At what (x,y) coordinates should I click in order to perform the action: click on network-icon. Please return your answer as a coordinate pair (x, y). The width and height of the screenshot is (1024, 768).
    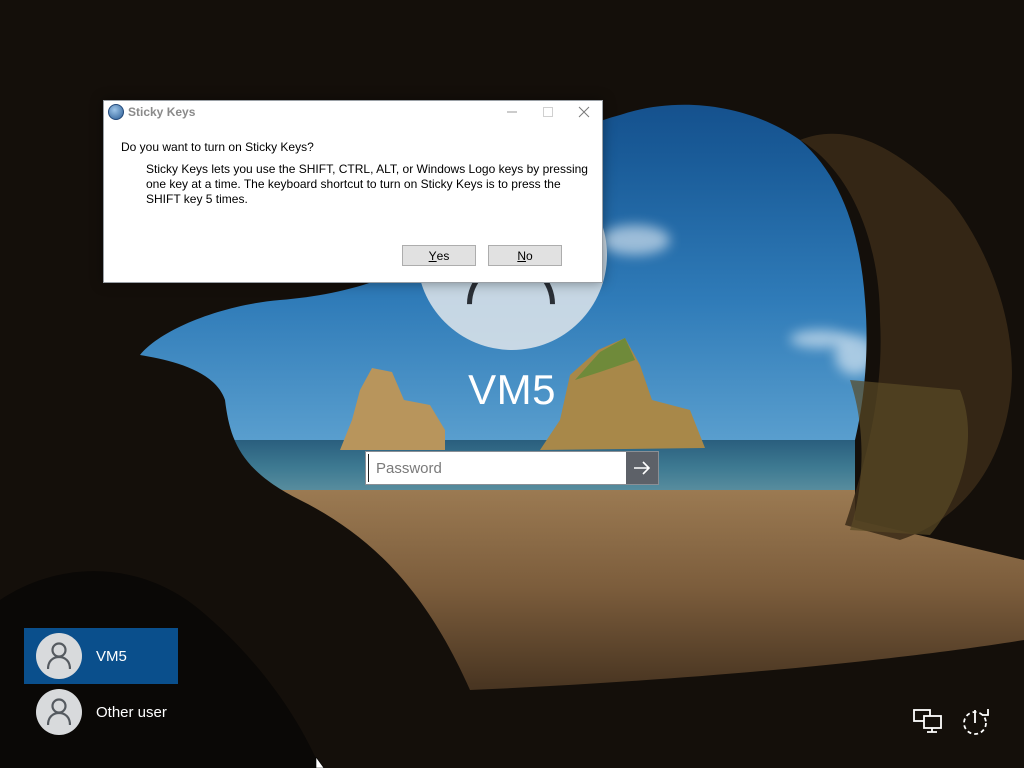
    Looking at the image, I should click on (927, 721).